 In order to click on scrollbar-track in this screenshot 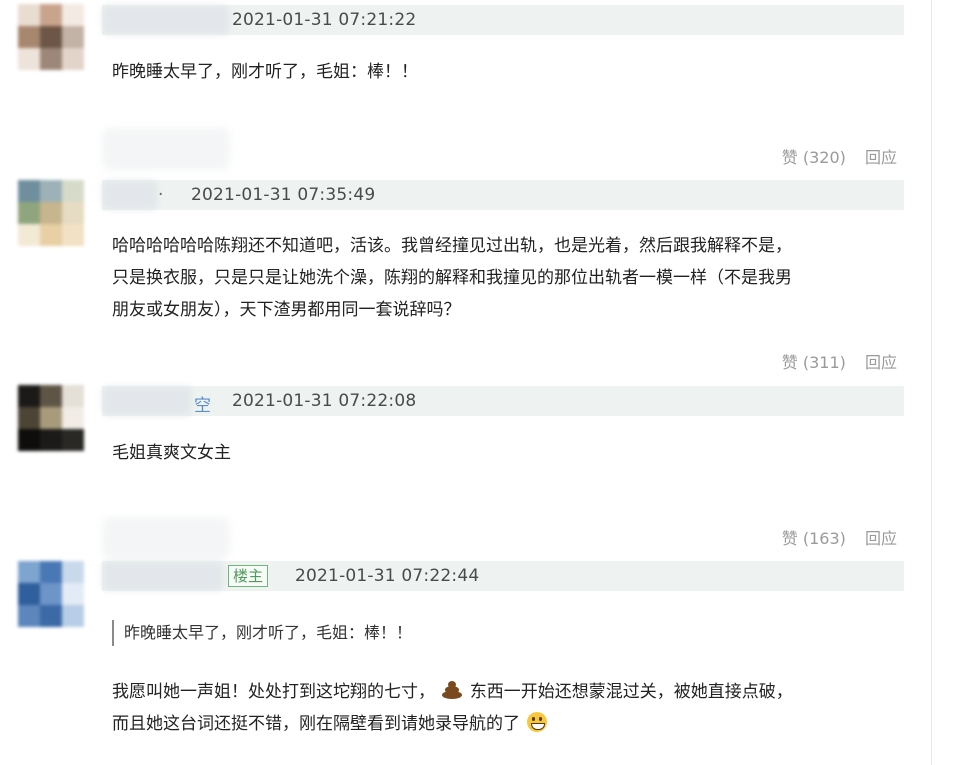, I will do `click(931, 382)`.